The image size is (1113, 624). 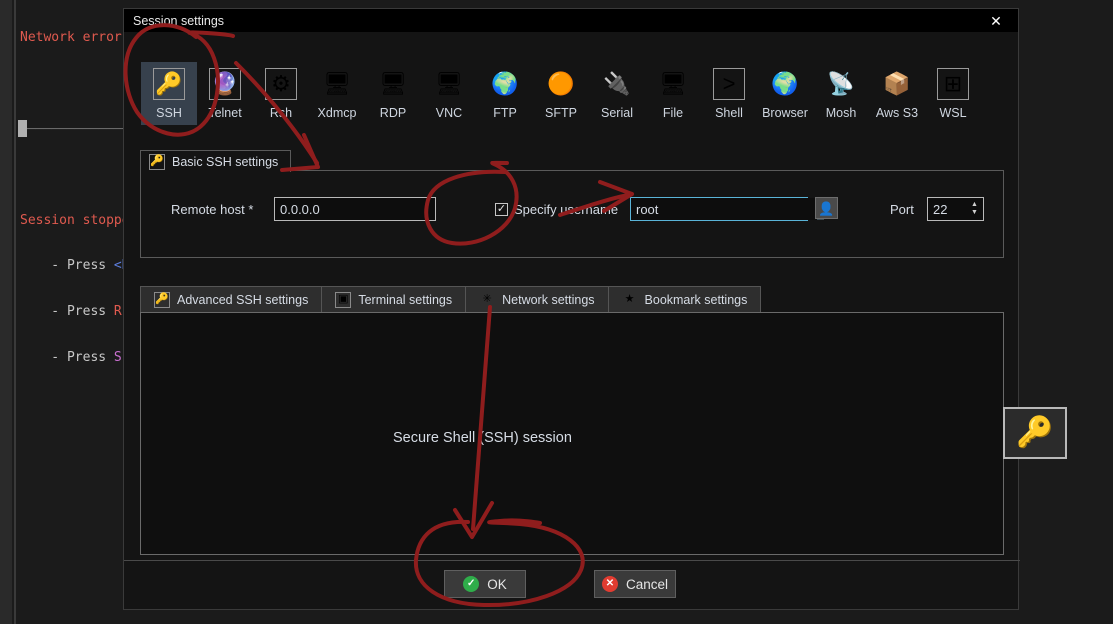 I want to click on protocol-tile-label: Rsh, so click(x=281, y=113).